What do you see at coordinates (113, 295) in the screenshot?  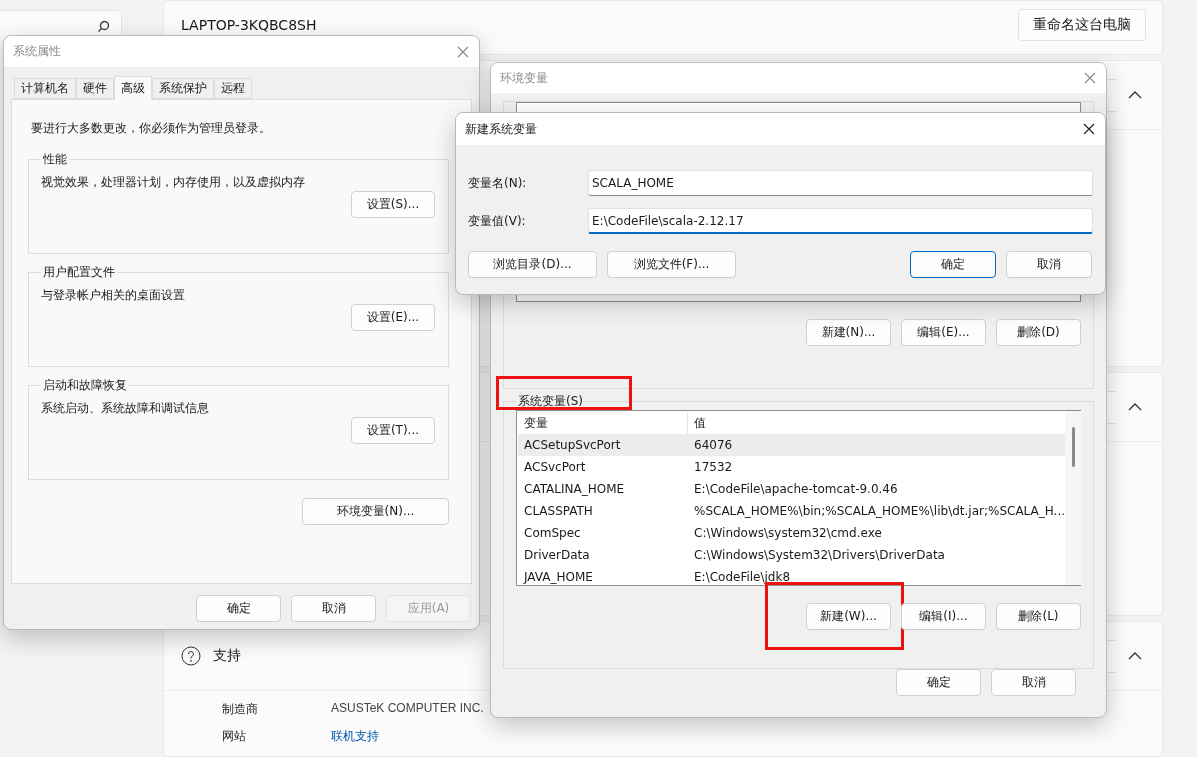 I see `group-description: 与登录帐户相关的桌面设置` at bounding box center [113, 295].